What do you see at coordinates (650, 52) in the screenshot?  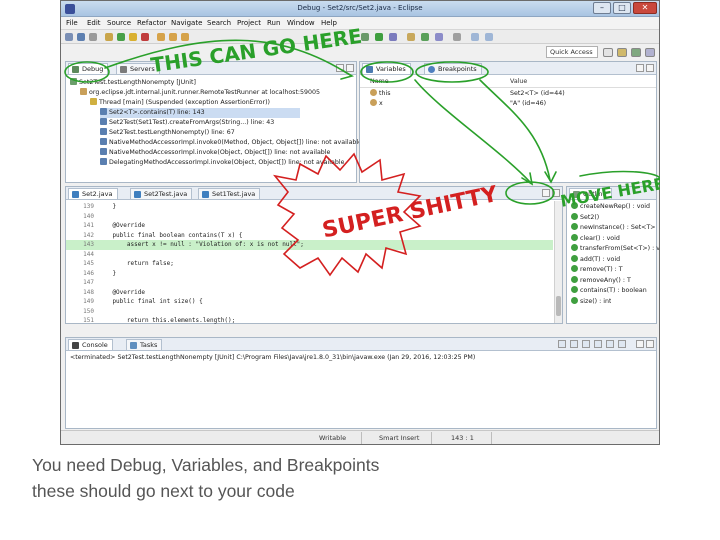 I see `git-perspective-icon` at bounding box center [650, 52].